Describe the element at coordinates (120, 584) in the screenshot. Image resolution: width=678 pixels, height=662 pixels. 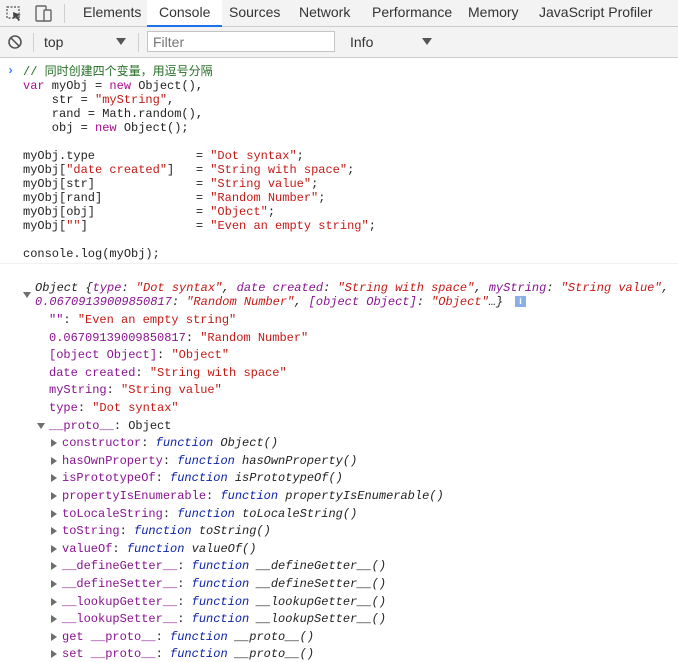
I see `code-token: __defineSetter__` at that location.